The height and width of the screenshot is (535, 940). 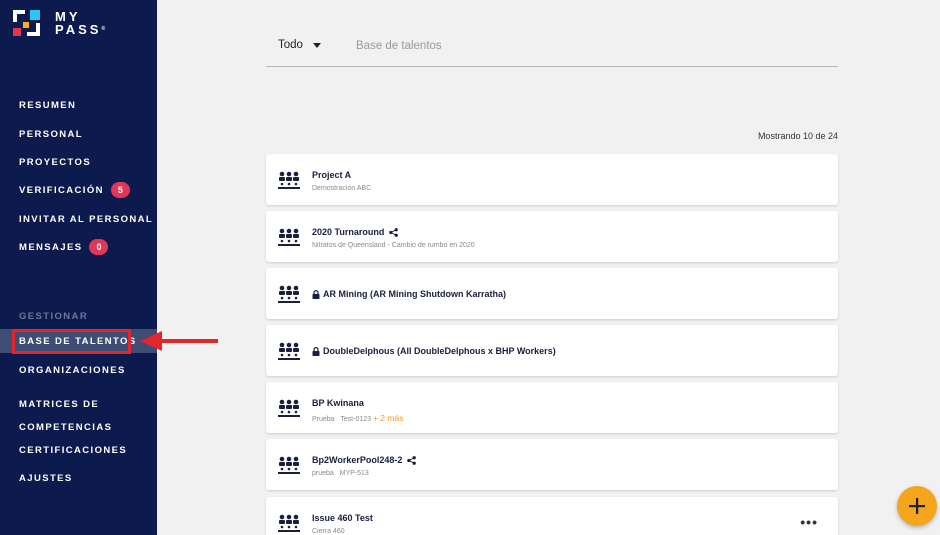 I want to click on mypass-logo-icon, so click(x=26, y=23).